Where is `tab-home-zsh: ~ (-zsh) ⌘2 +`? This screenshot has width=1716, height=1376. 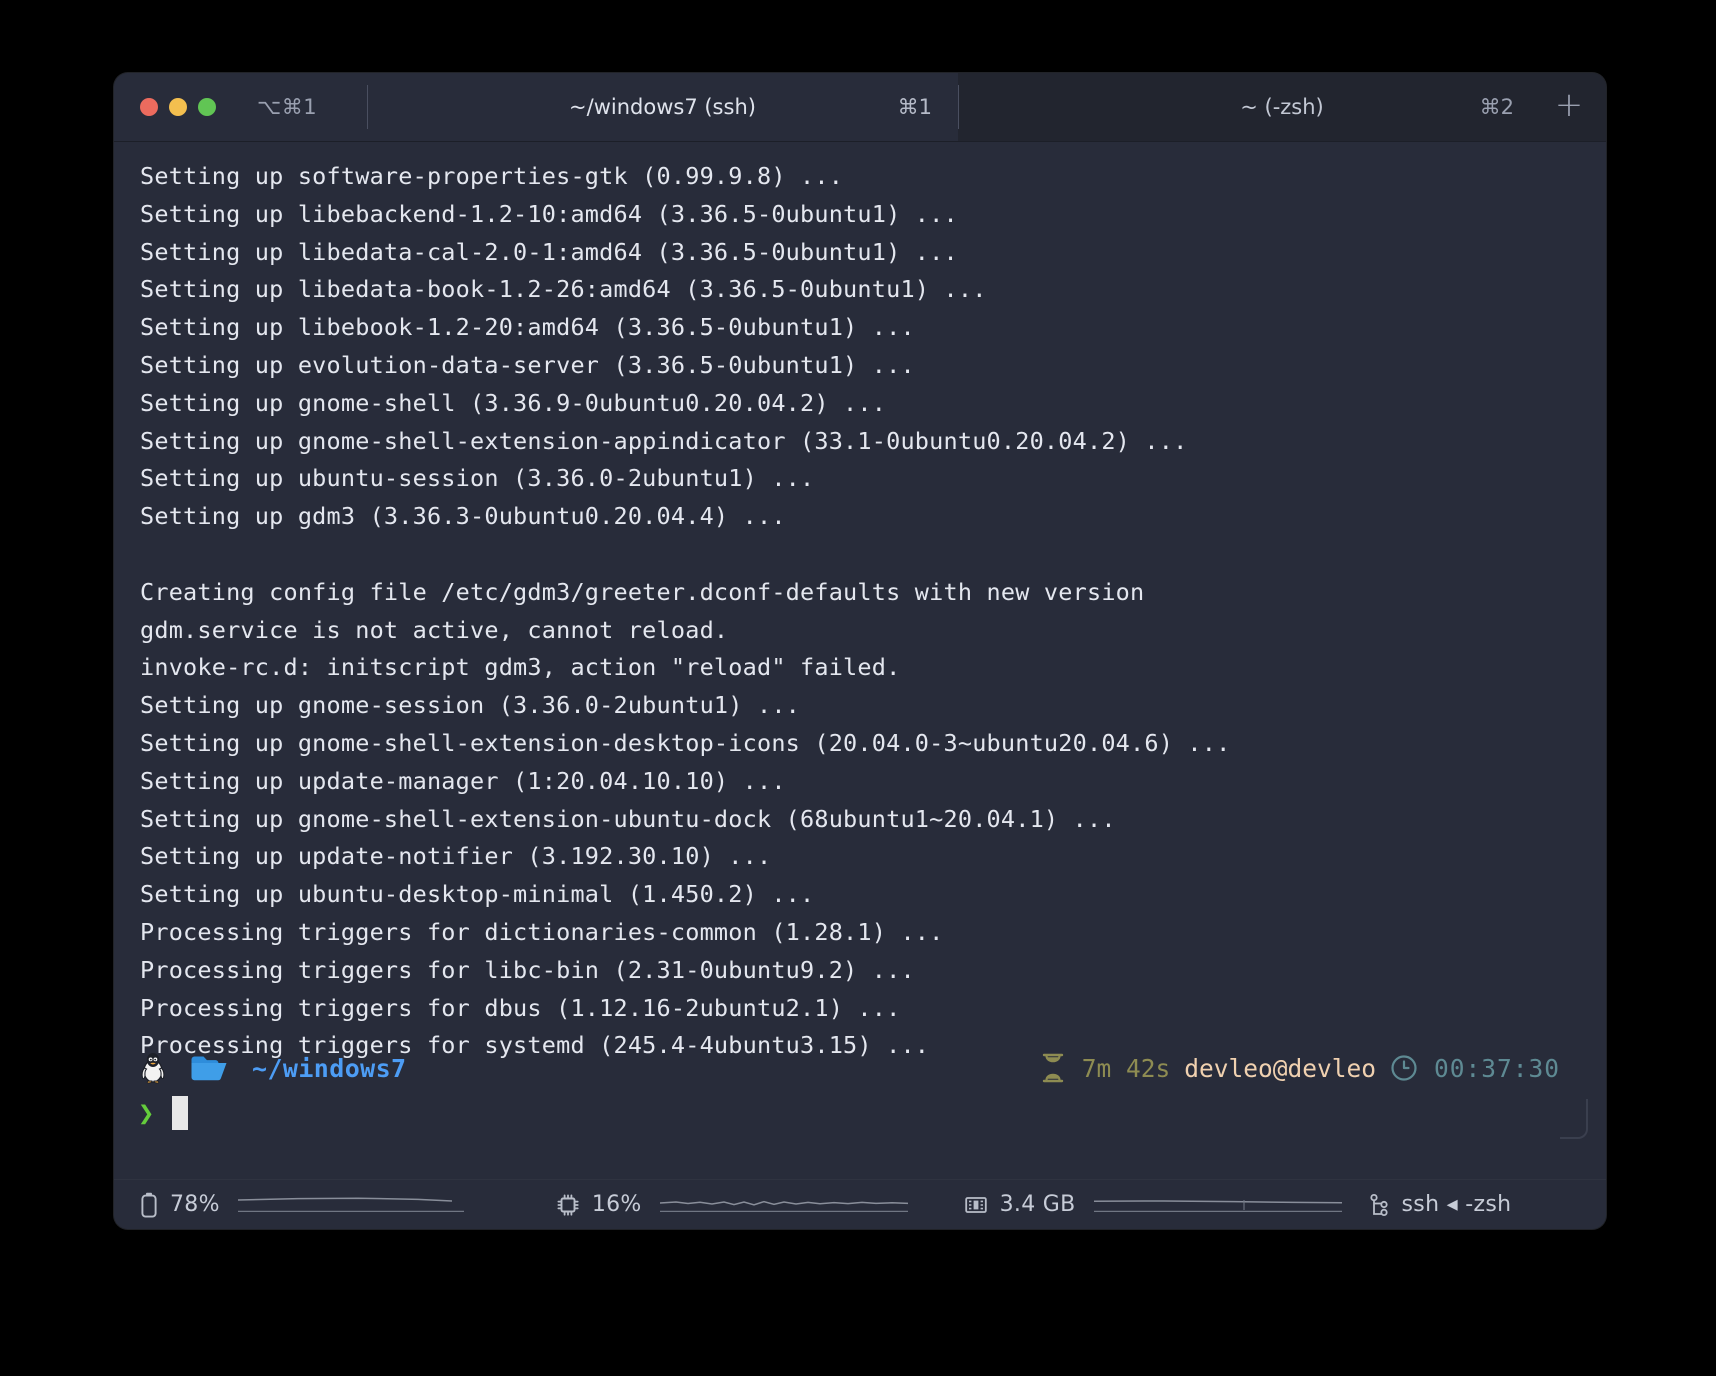 tab-home-zsh: ~ (-zsh) ⌘2 + is located at coordinates (1282, 107).